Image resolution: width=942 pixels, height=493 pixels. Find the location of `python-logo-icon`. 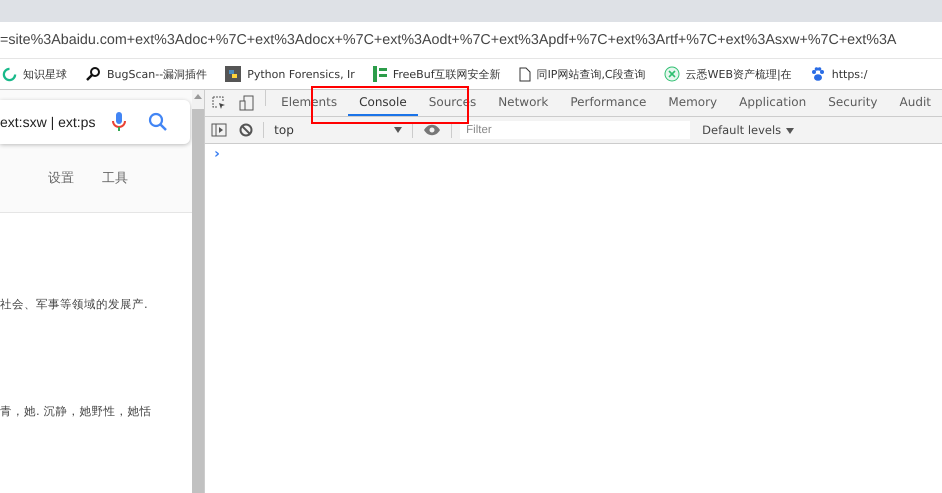

python-logo-icon is located at coordinates (233, 74).